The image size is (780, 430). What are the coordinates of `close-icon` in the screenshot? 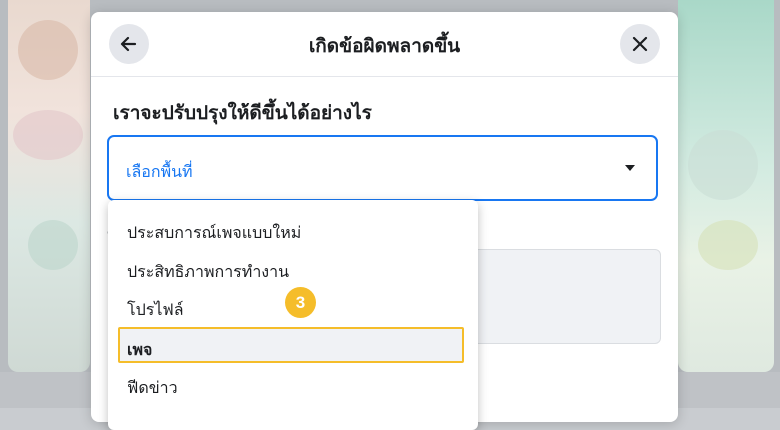 It's located at (640, 44).